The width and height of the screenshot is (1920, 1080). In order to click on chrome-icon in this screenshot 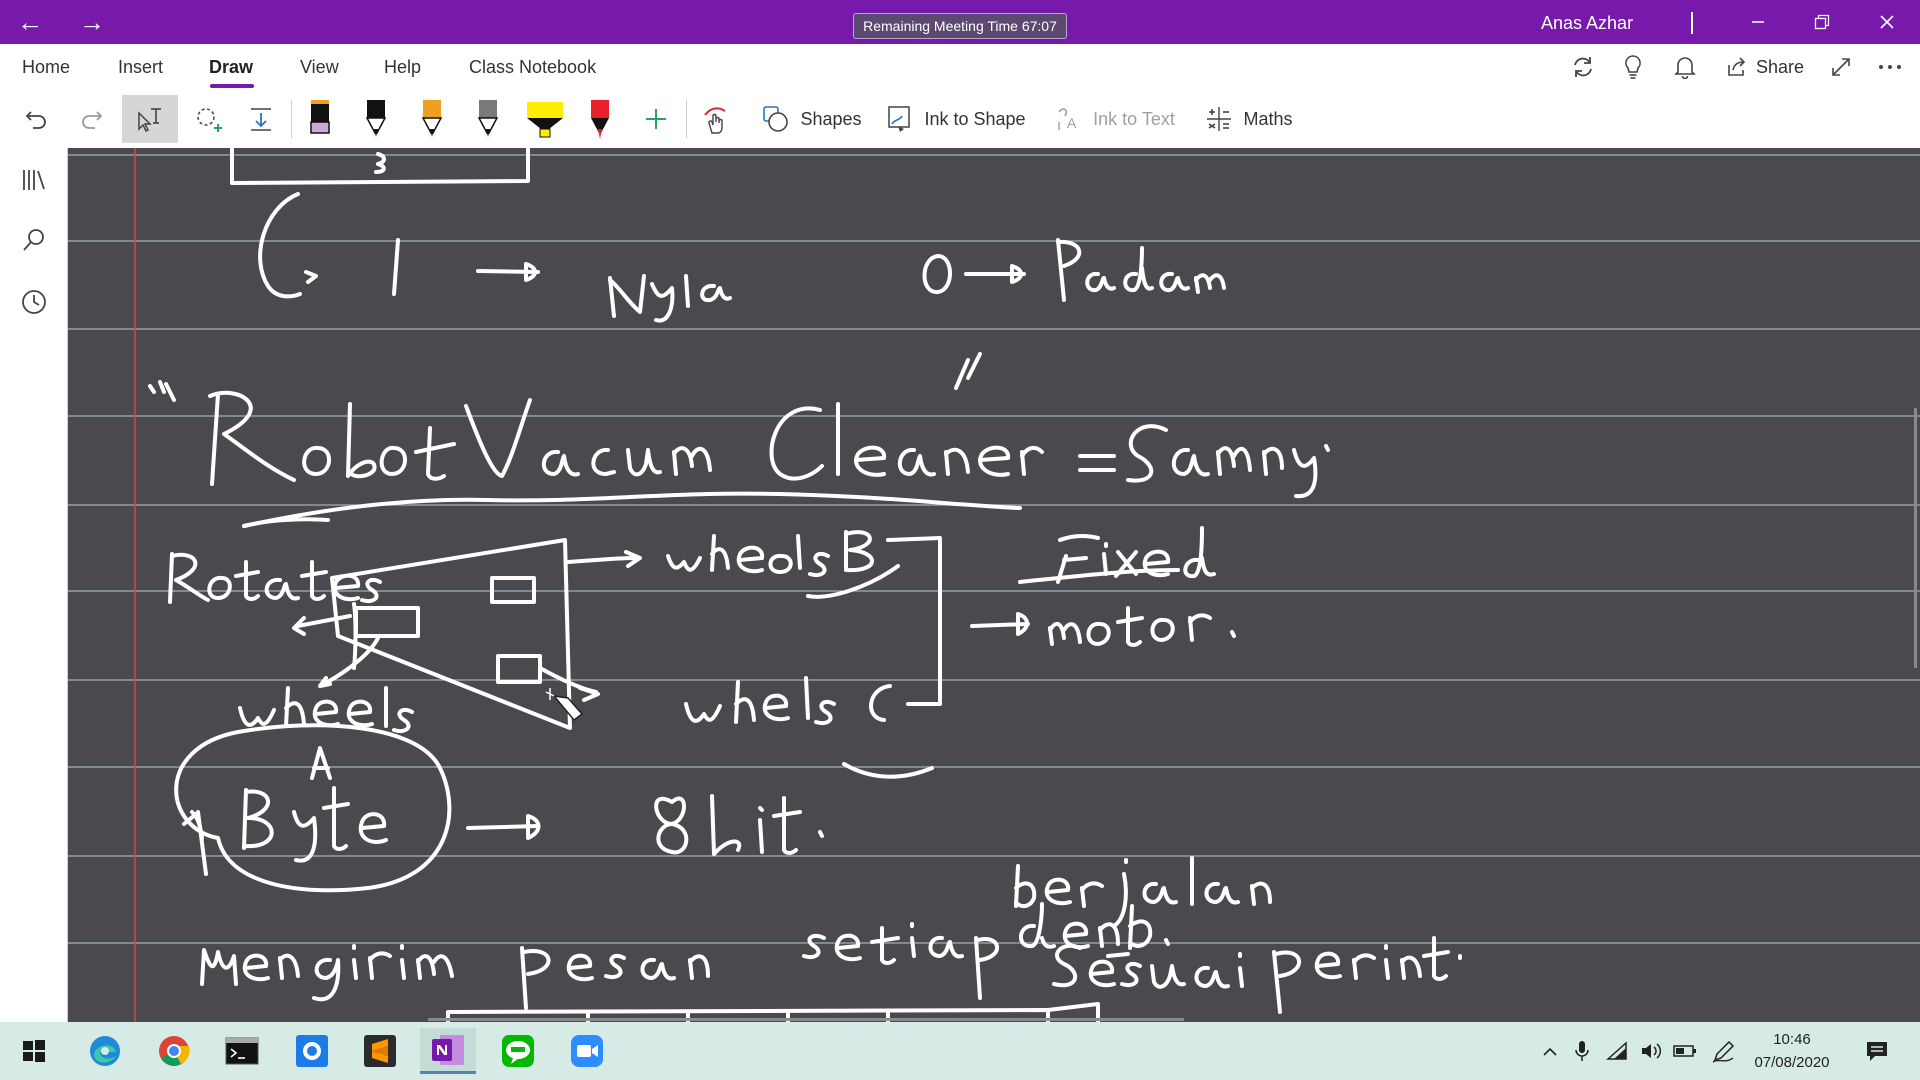, I will do `click(174, 1051)`.